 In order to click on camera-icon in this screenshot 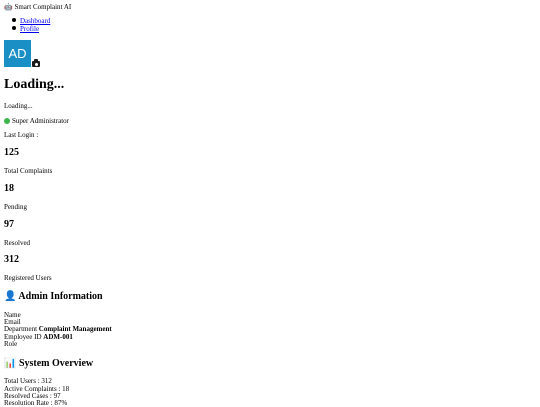, I will do `click(36, 63)`.